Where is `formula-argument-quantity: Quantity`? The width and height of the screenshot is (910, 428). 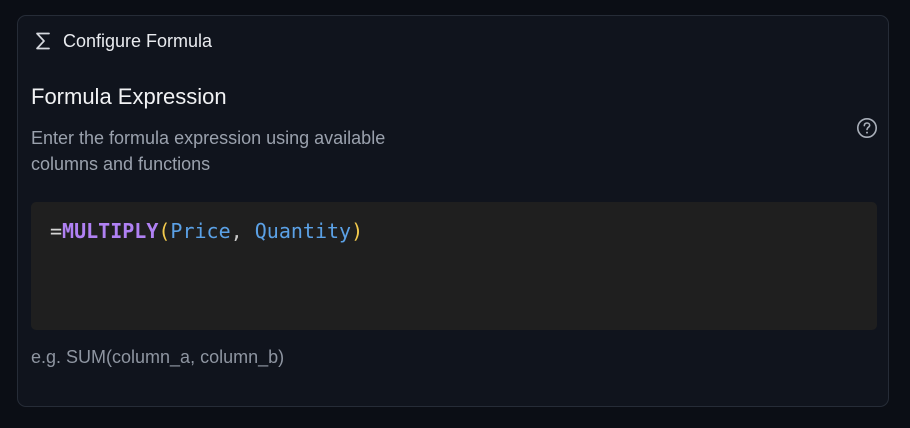
formula-argument-quantity: Quantity is located at coordinates (303, 231).